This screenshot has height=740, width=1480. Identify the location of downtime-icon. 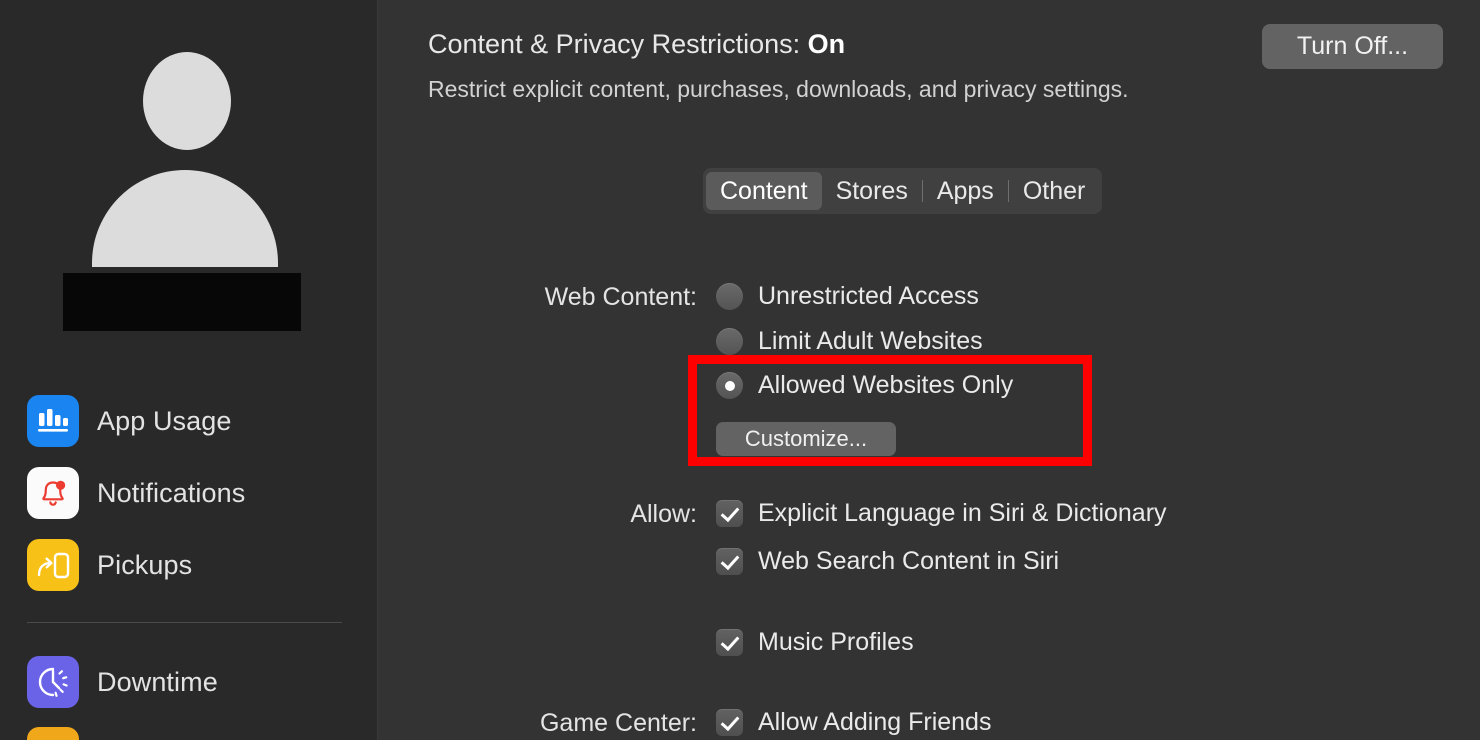
(53, 682).